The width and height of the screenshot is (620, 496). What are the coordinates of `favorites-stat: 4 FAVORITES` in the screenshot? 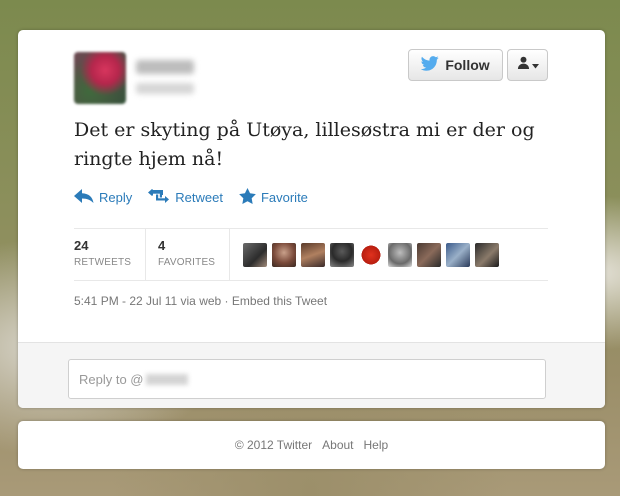 It's located at (186, 253).